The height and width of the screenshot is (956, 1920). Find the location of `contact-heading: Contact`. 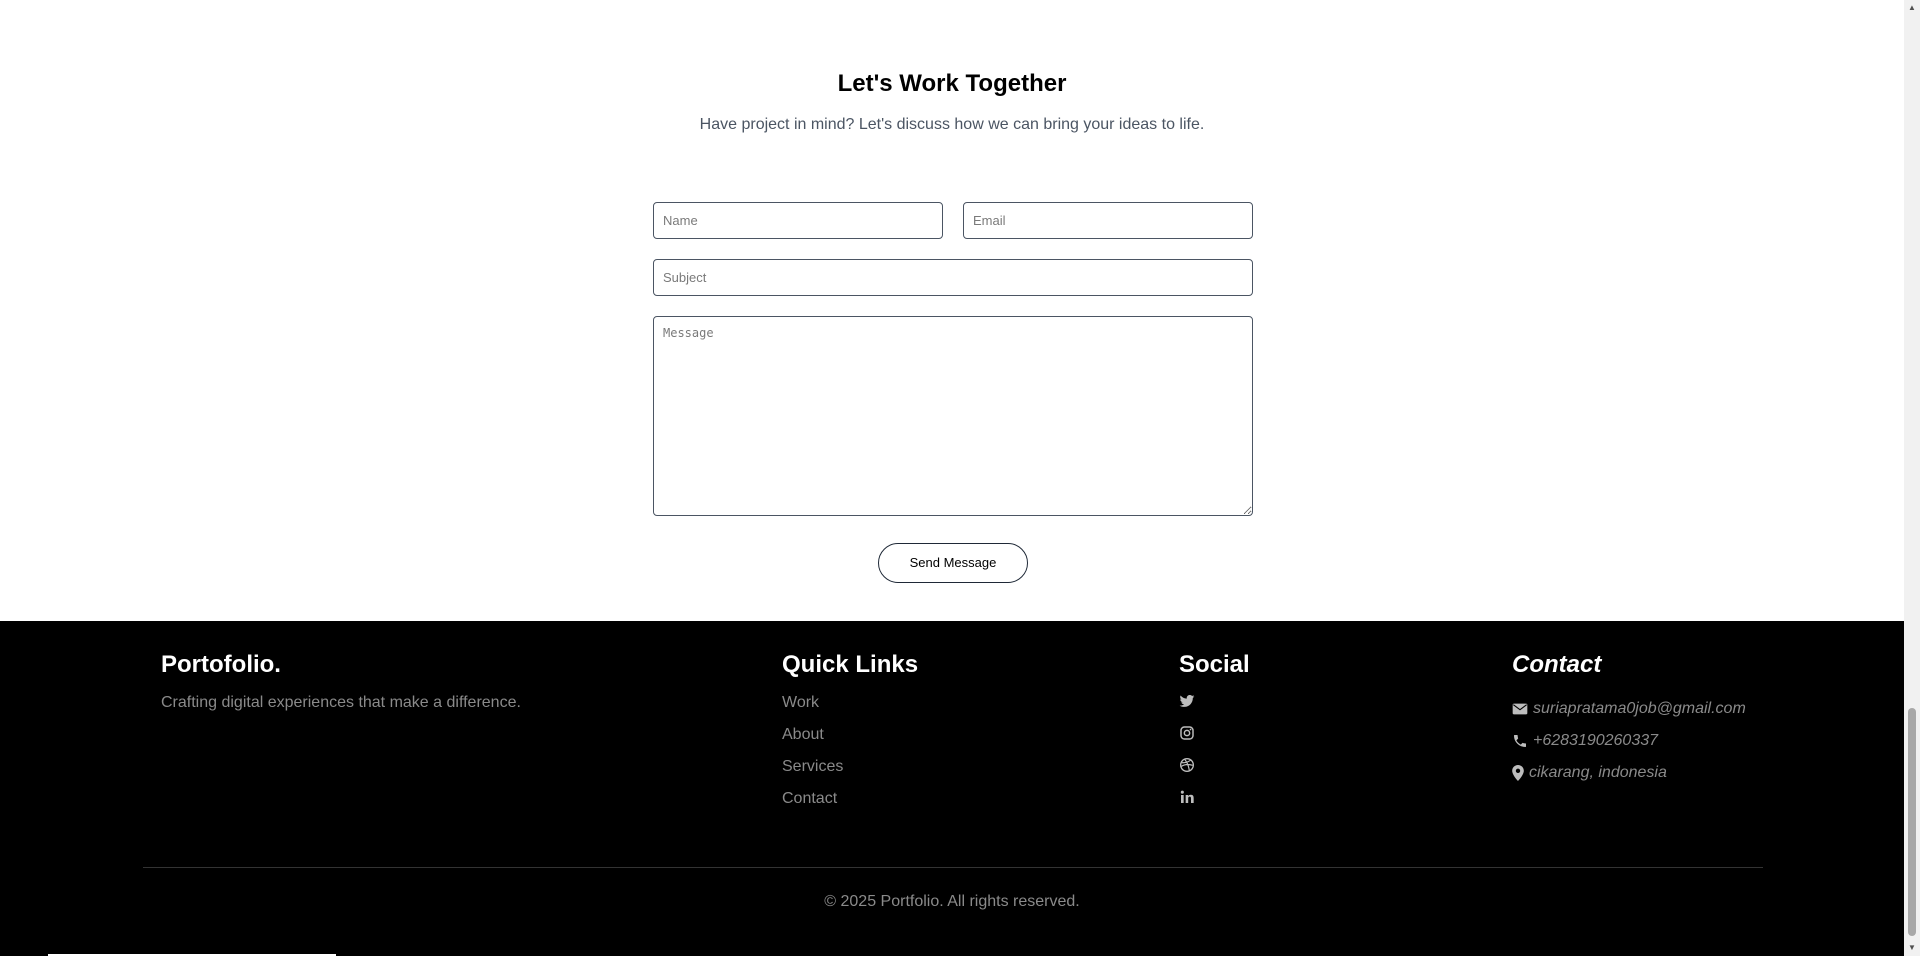

contact-heading: Contact is located at coordinates (1557, 664).